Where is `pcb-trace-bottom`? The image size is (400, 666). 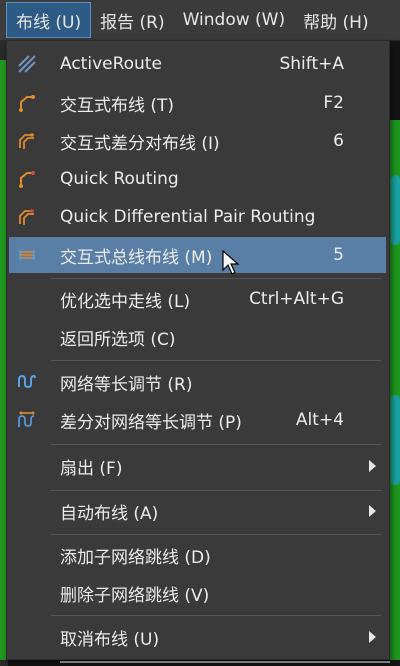 pcb-trace-bottom is located at coordinates (225, 662).